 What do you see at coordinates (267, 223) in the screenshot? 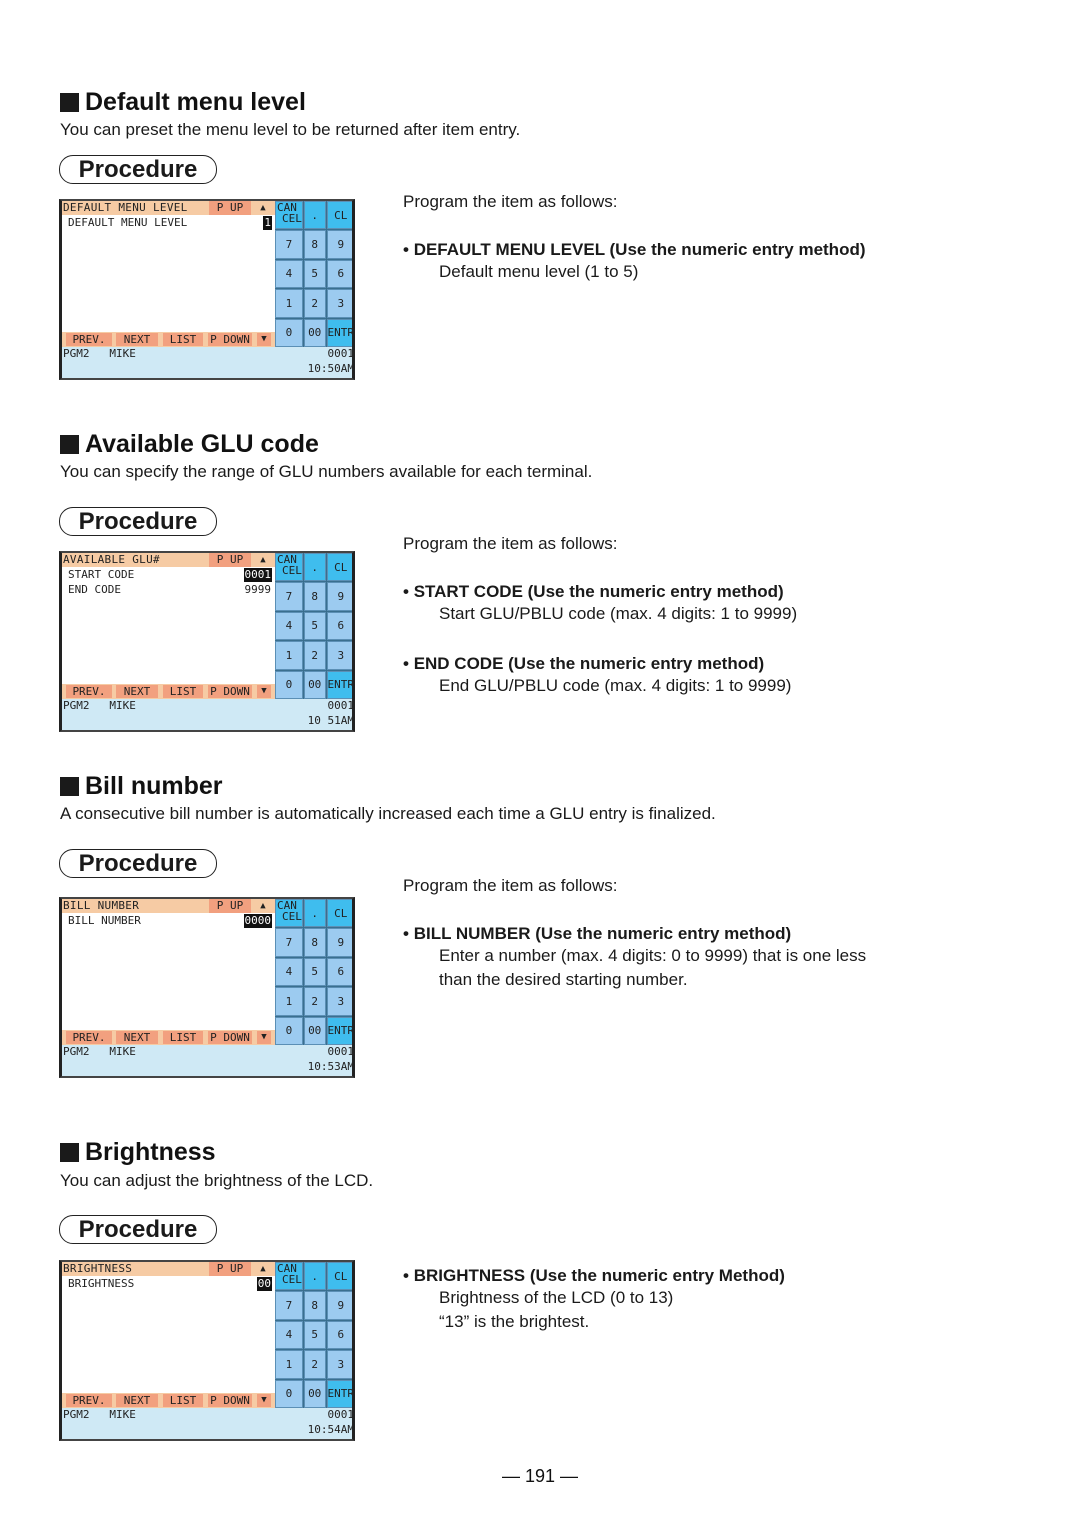
I see `setting-value: 1` at bounding box center [267, 223].